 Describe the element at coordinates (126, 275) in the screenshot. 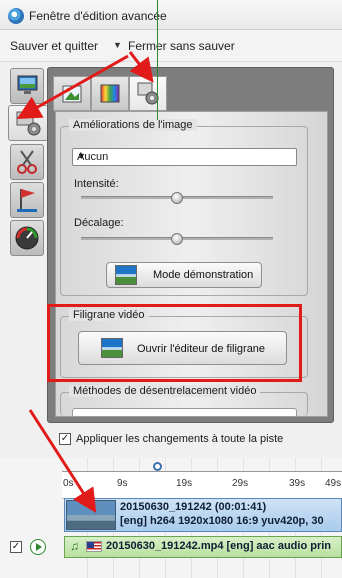

I see `demo-preview-icon` at that location.